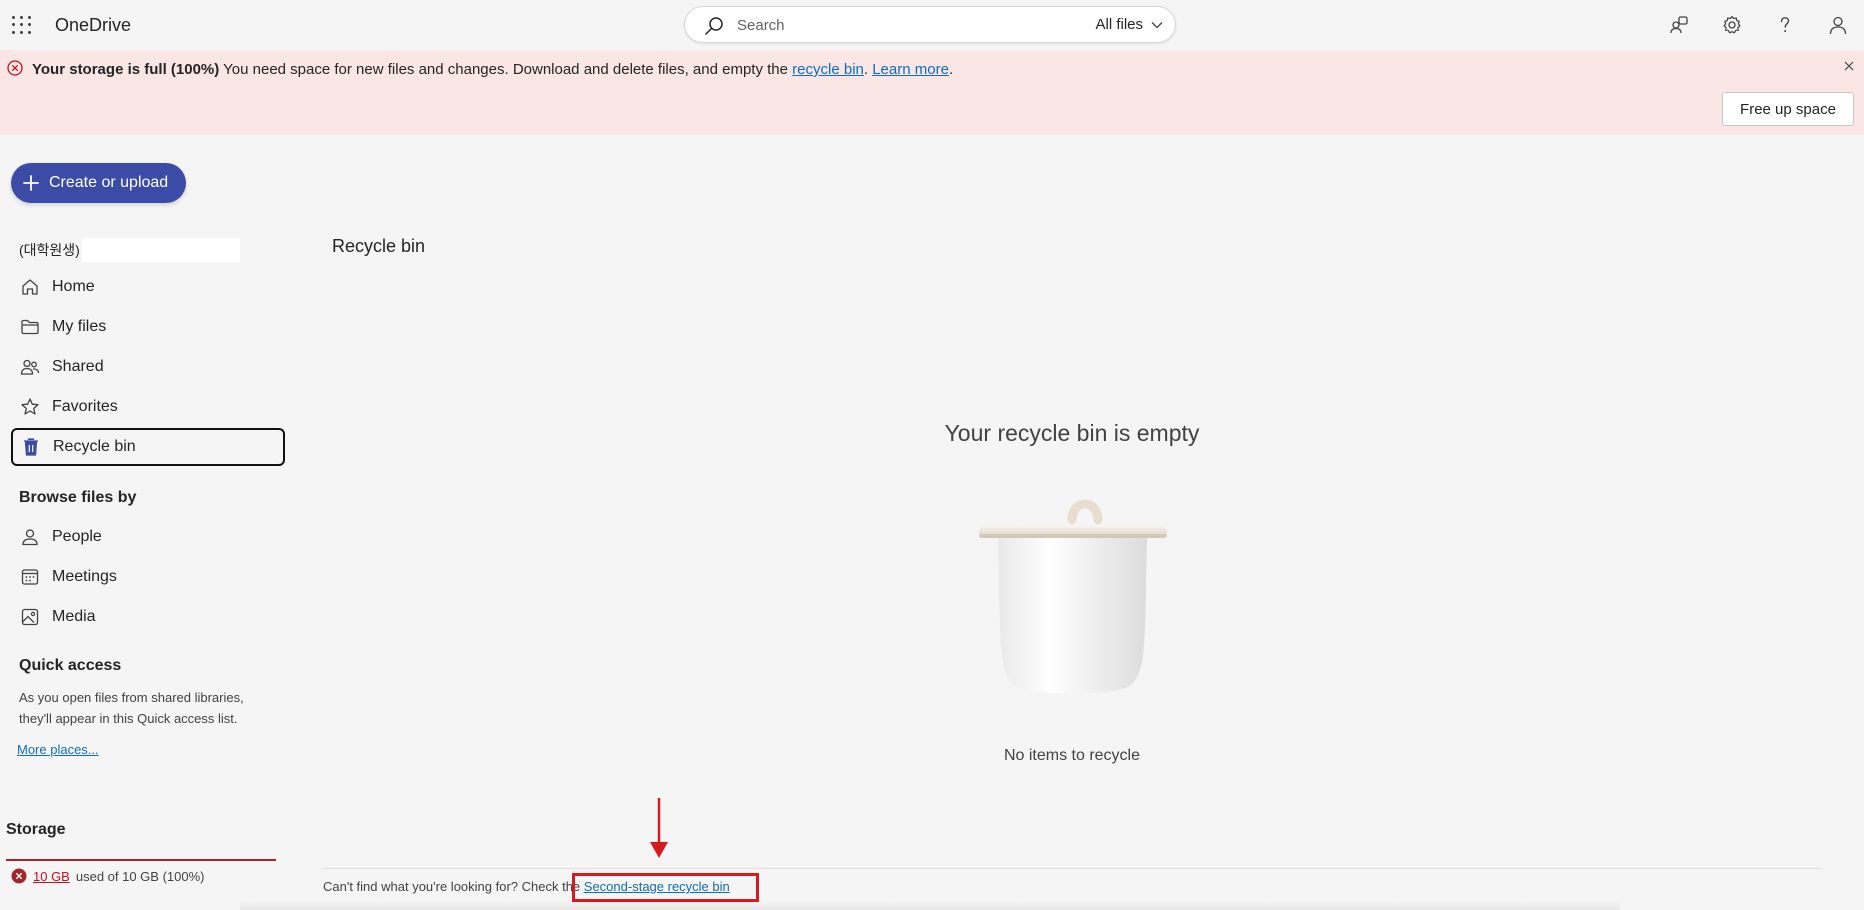  Describe the element at coordinates (1072, 433) in the screenshot. I see `empty-state-title: Your recycle bin is empty` at that location.